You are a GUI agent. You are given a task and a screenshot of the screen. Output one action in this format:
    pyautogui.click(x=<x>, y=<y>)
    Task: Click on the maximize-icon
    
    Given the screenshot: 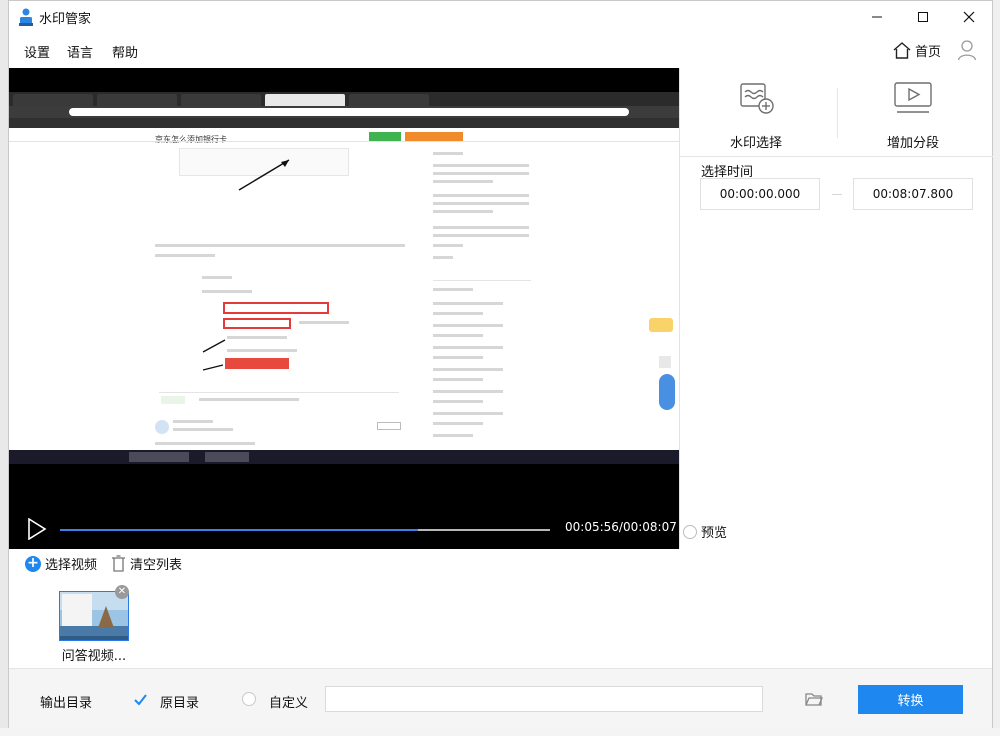 What is the action you would take?
    pyautogui.click(x=923, y=17)
    